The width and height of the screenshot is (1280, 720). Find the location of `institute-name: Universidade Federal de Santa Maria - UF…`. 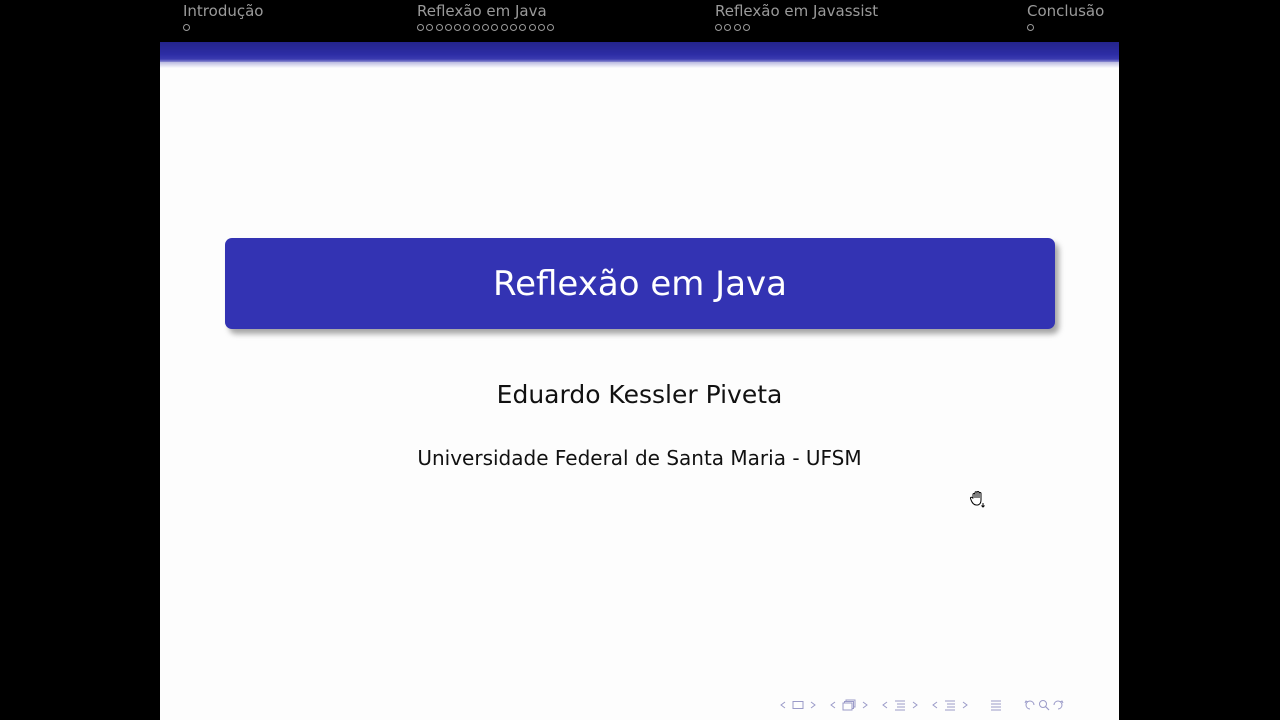

institute-name: Universidade Federal de Santa Maria - UF… is located at coordinates (639, 458).